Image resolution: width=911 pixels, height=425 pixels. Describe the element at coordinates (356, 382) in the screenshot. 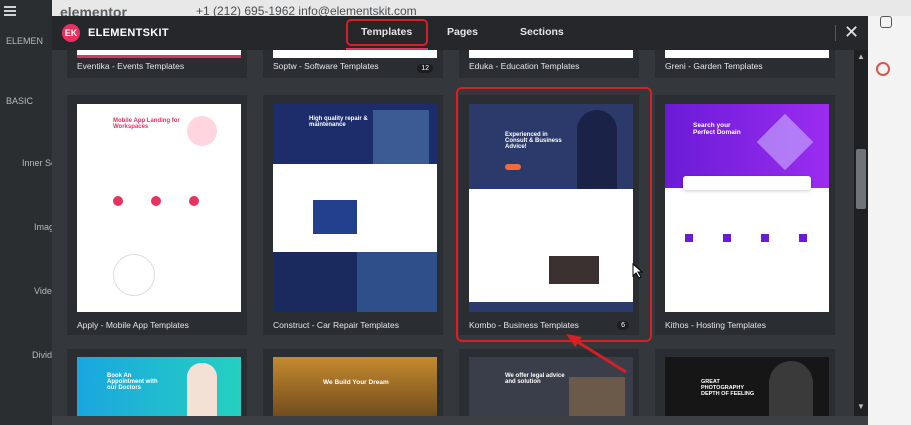

I see `preview-headline: We Build Your Dream` at that location.